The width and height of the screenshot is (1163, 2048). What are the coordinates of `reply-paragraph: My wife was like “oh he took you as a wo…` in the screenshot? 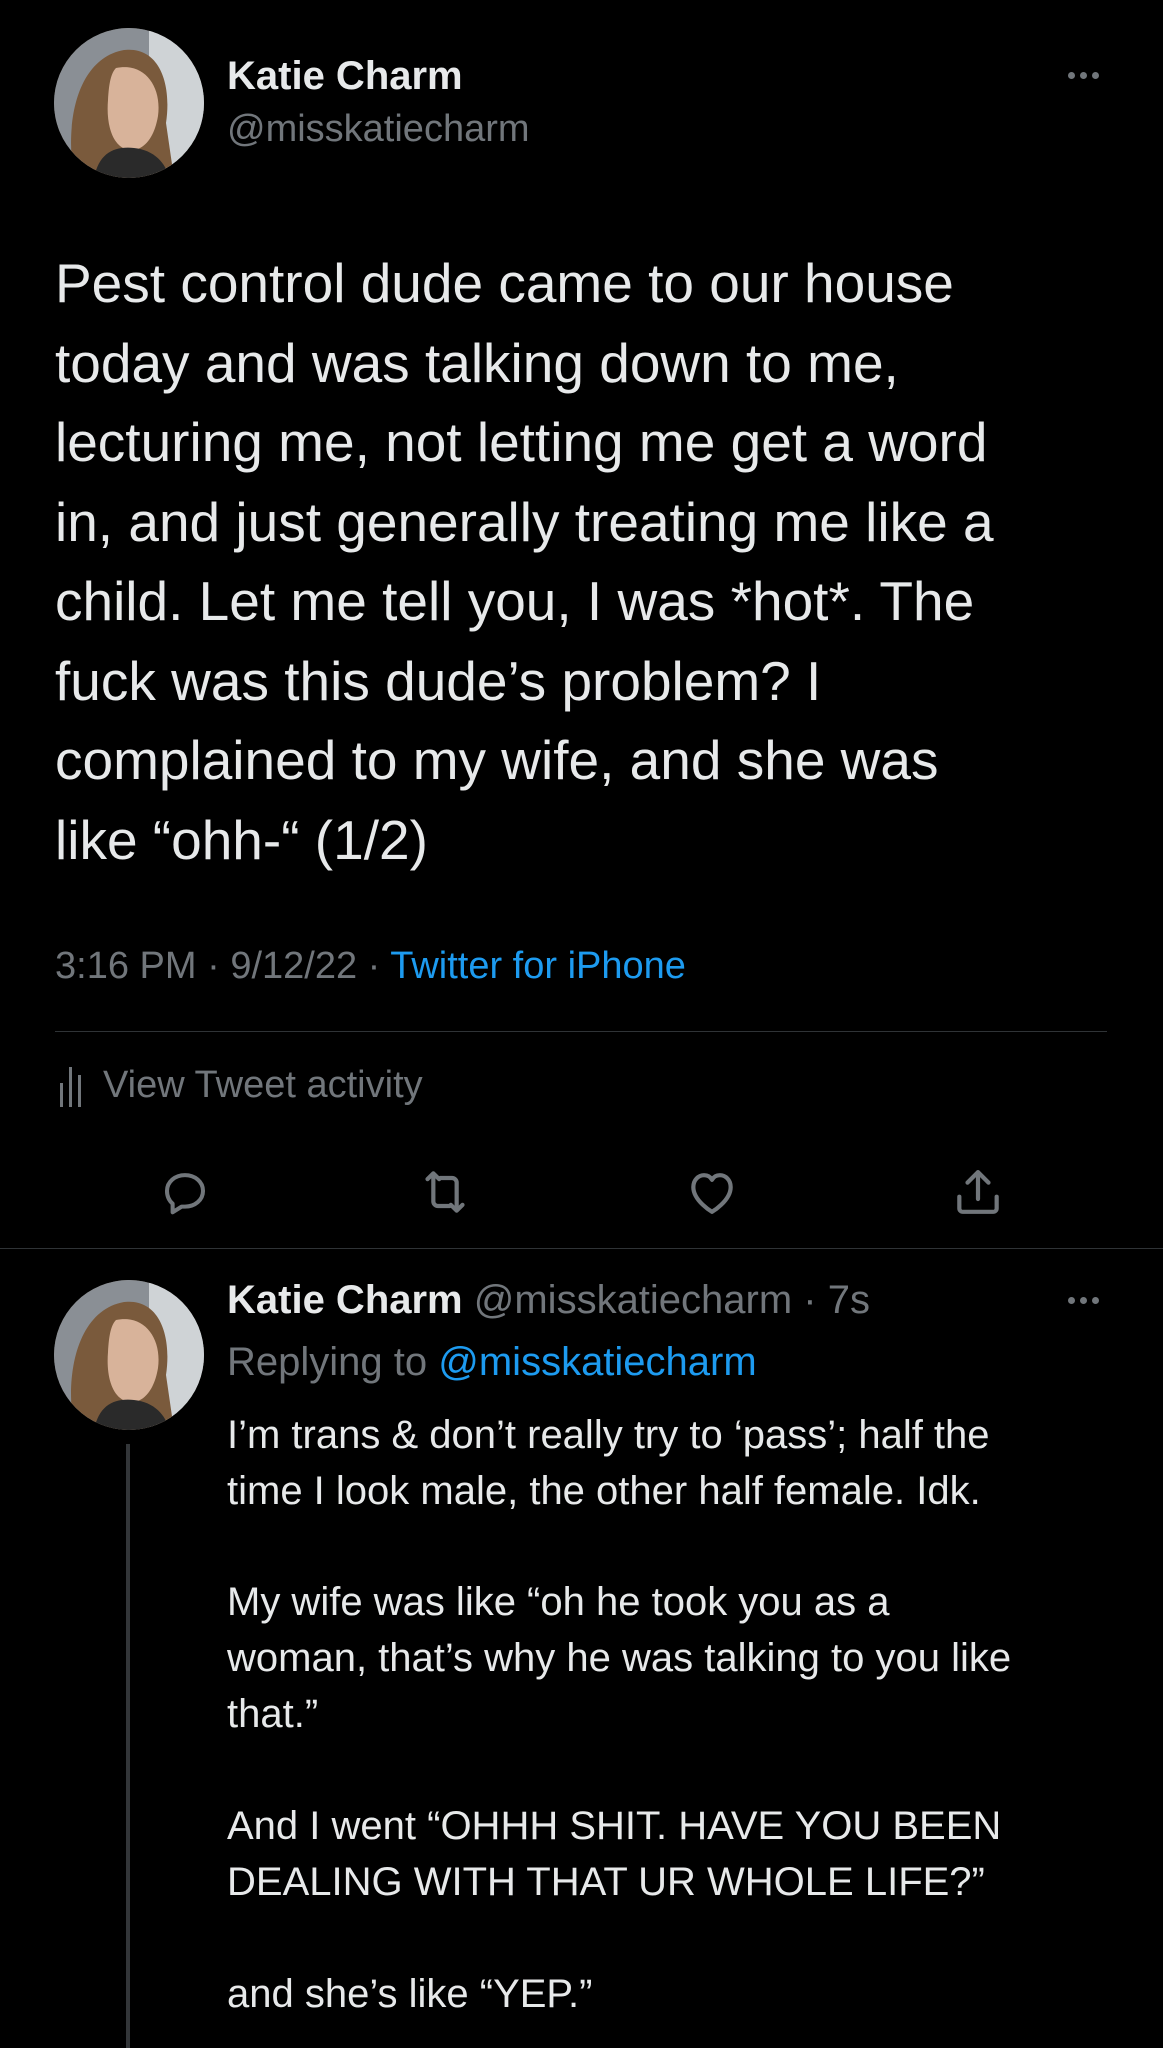 It's located at (677, 1658).